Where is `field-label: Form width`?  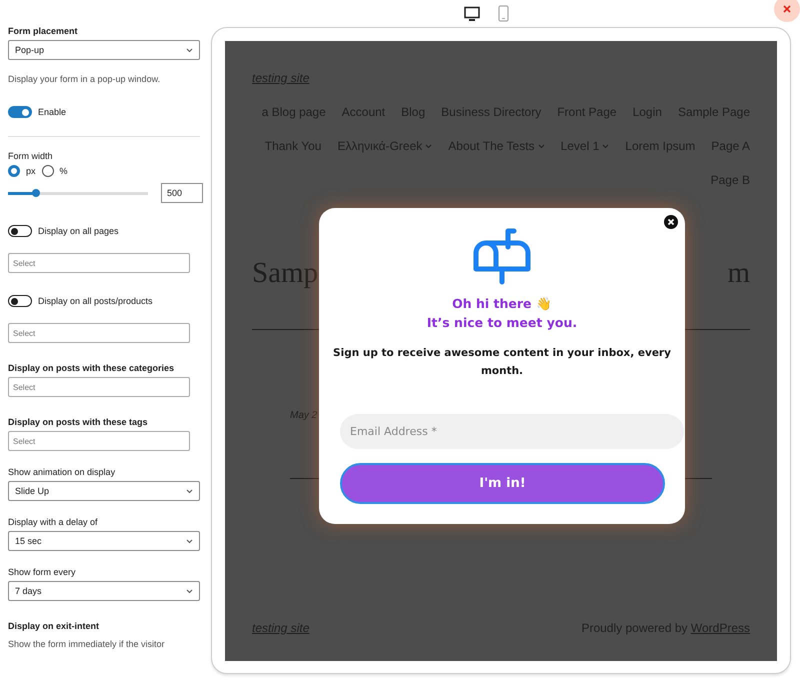 field-label: Form width is located at coordinates (30, 156).